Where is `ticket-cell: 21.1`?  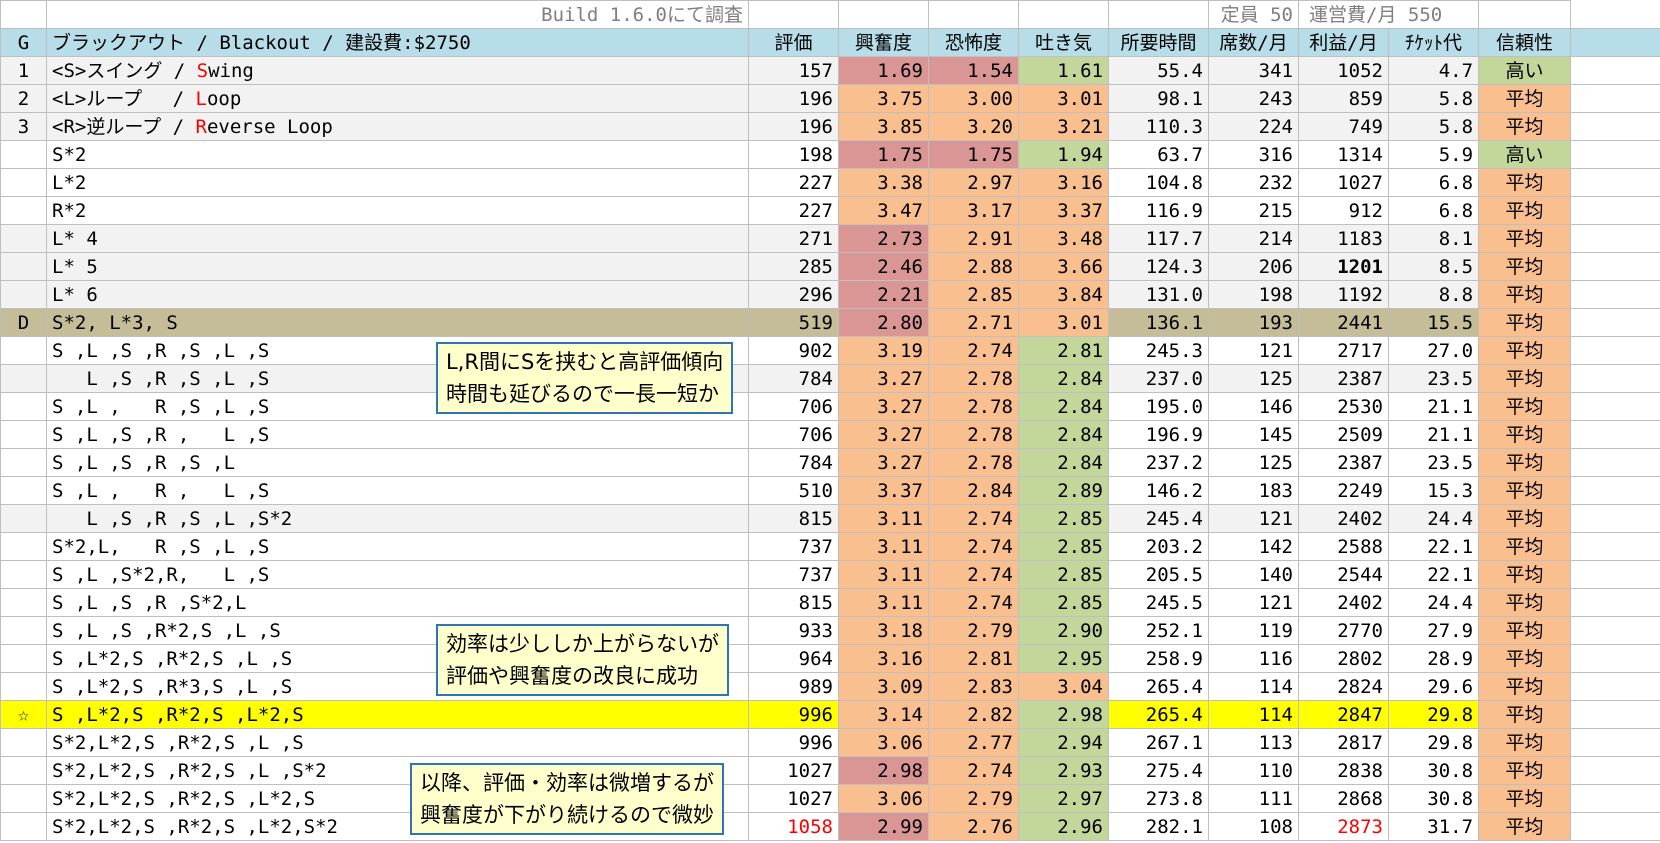
ticket-cell: 21.1 is located at coordinates (1433, 434).